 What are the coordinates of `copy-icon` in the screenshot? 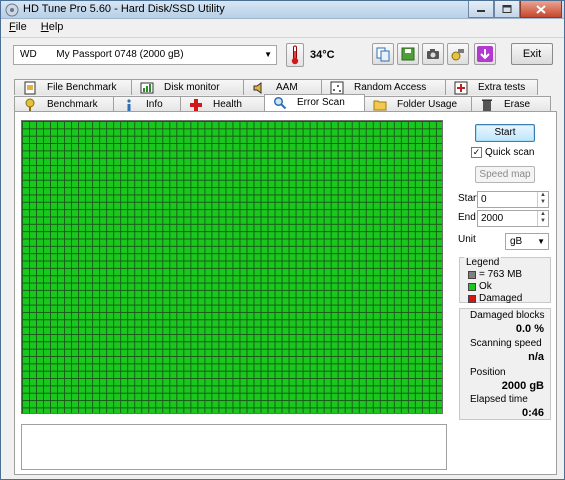 It's located at (383, 54).